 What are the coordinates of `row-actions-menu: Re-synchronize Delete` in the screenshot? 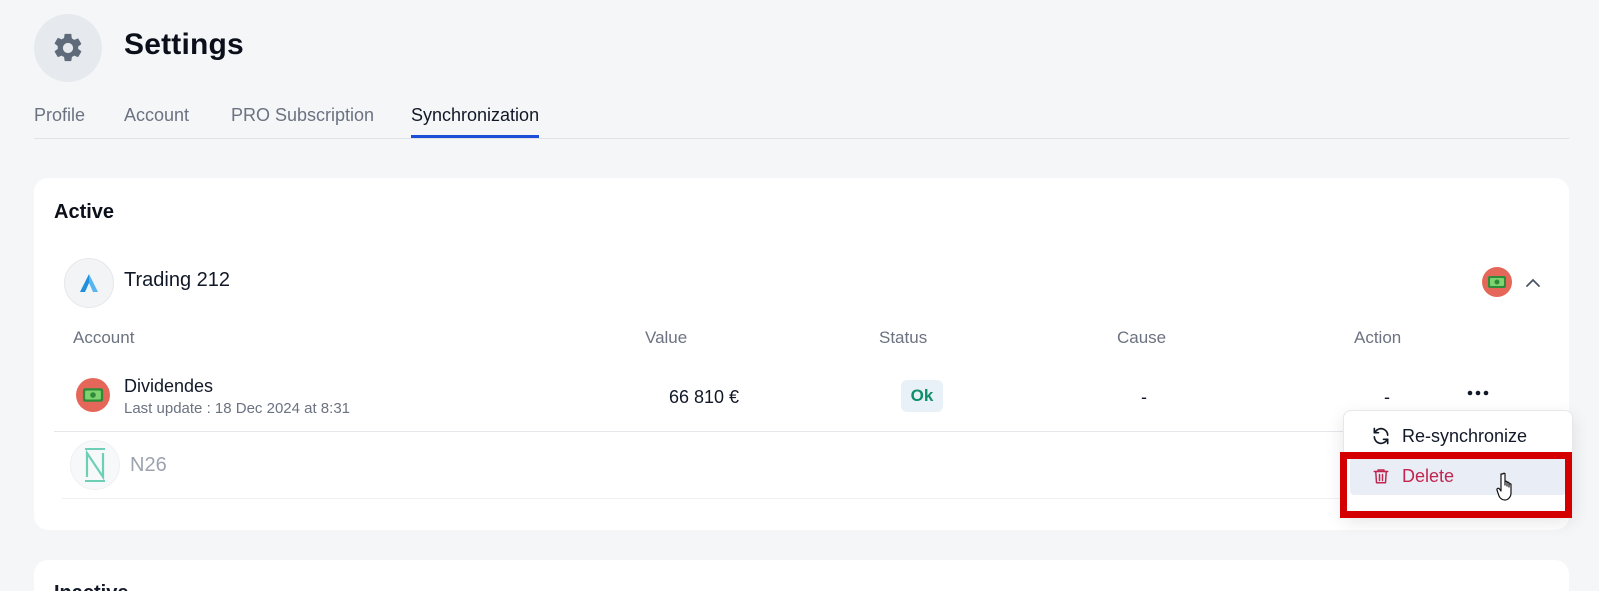 It's located at (1458, 463).